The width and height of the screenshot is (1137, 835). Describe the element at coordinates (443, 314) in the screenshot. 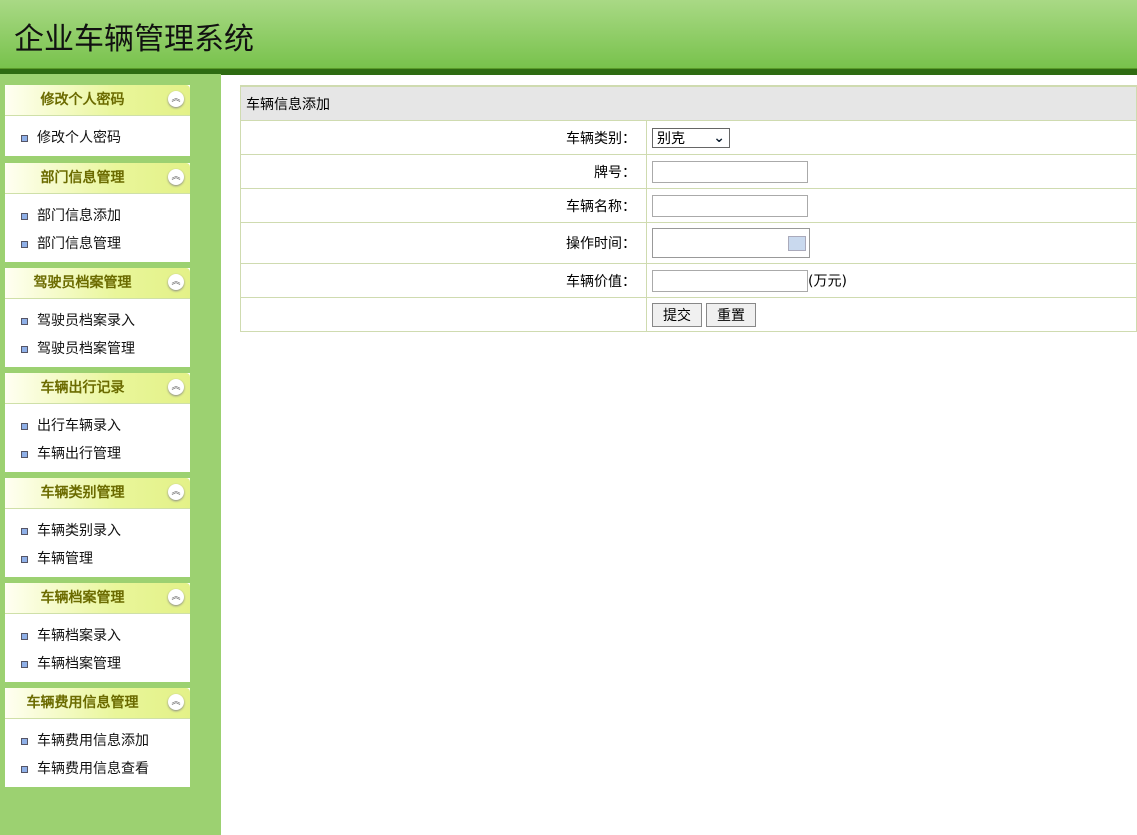

I see `empty-cell` at that location.